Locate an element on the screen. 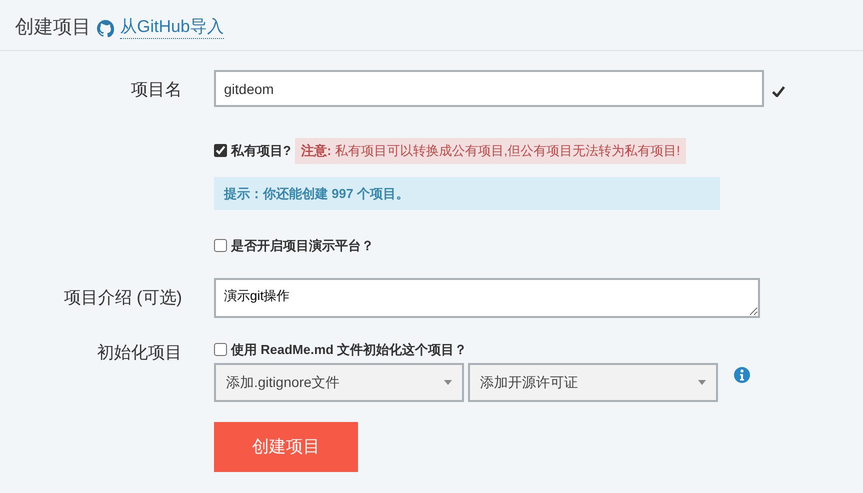  import-link: 从GitHub导入 is located at coordinates (172, 28).